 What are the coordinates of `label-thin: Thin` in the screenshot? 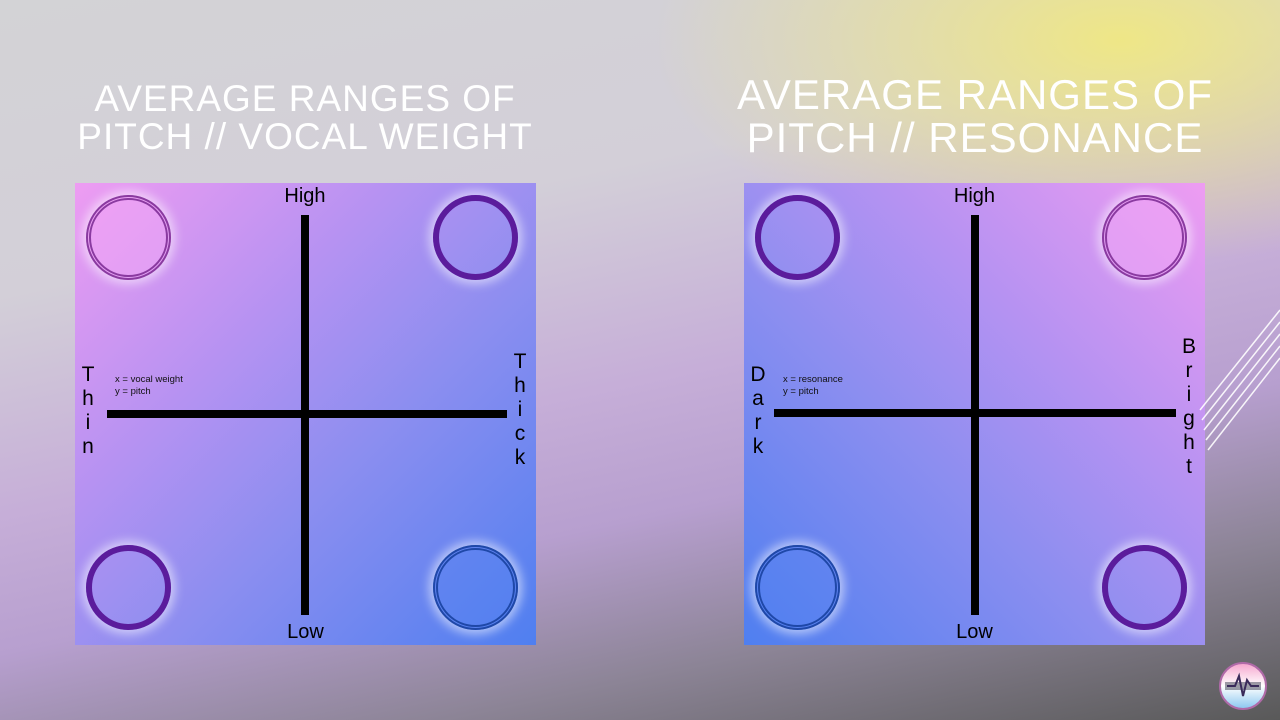 It's located at (88, 411).